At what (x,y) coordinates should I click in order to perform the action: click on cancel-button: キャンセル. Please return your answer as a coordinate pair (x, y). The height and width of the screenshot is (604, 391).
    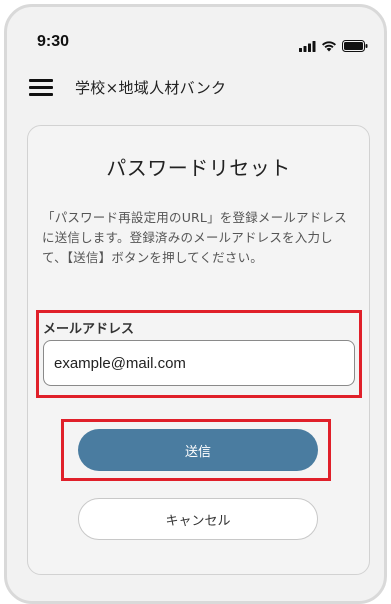
    Looking at the image, I should click on (198, 519).